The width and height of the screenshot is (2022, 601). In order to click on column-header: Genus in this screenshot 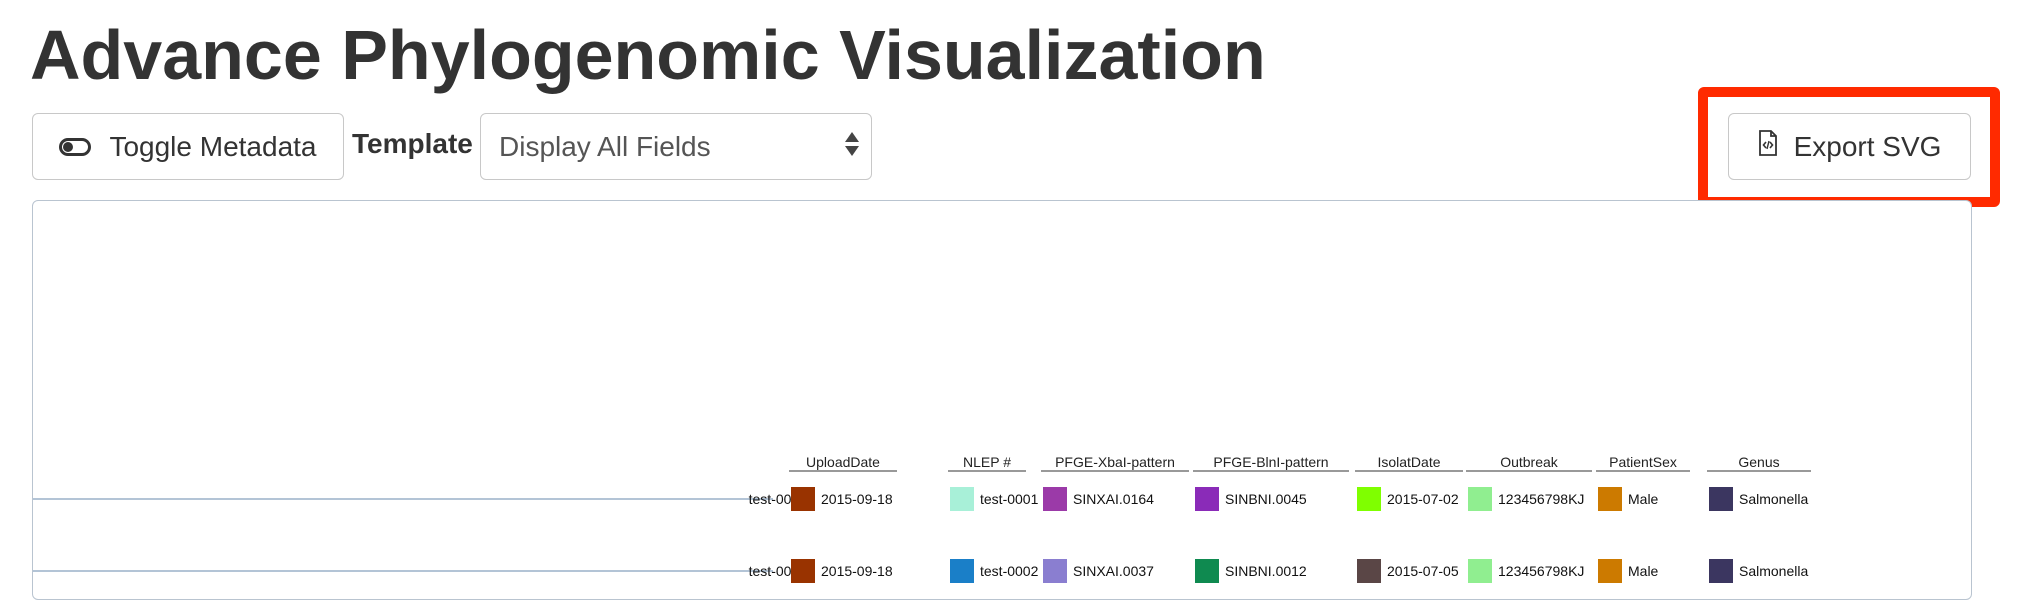, I will do `click(1758, 462)`.